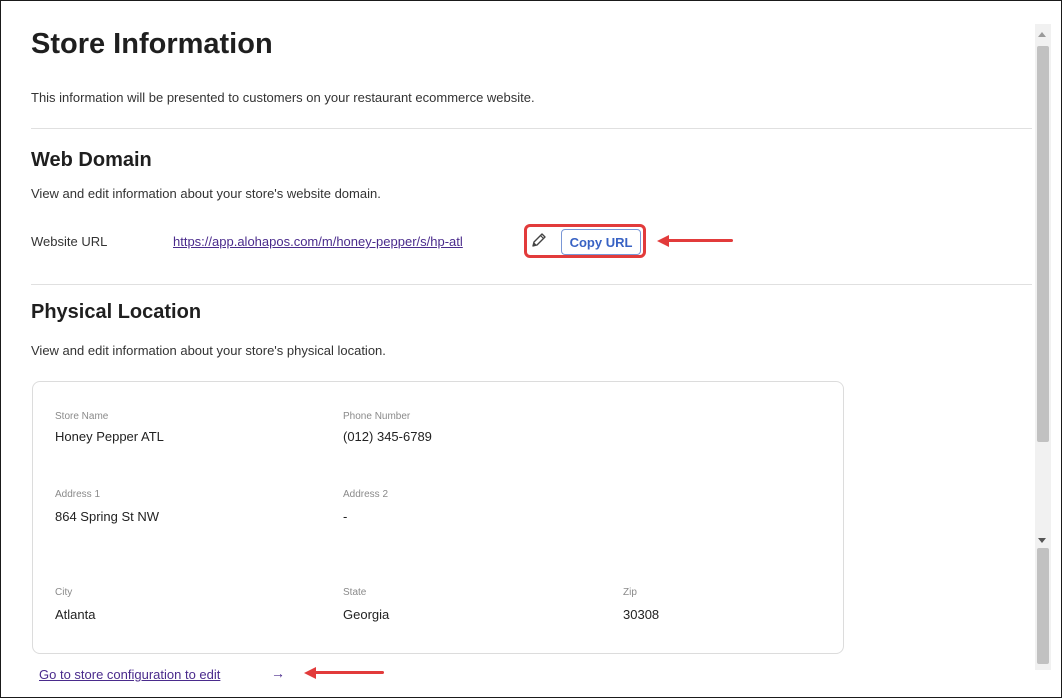 Image resolution: width=1062 pixels, height=698 pixels. I want to click on zip-value: 30308, so click(641, 614).